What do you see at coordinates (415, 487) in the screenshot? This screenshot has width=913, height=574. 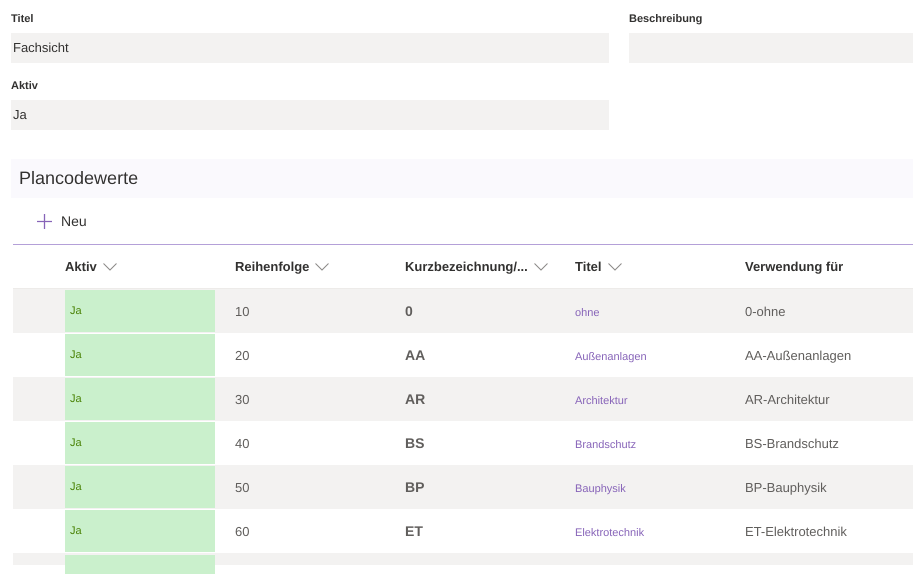 I see `table-cell-text: BP` at bounding box center [415, 487].